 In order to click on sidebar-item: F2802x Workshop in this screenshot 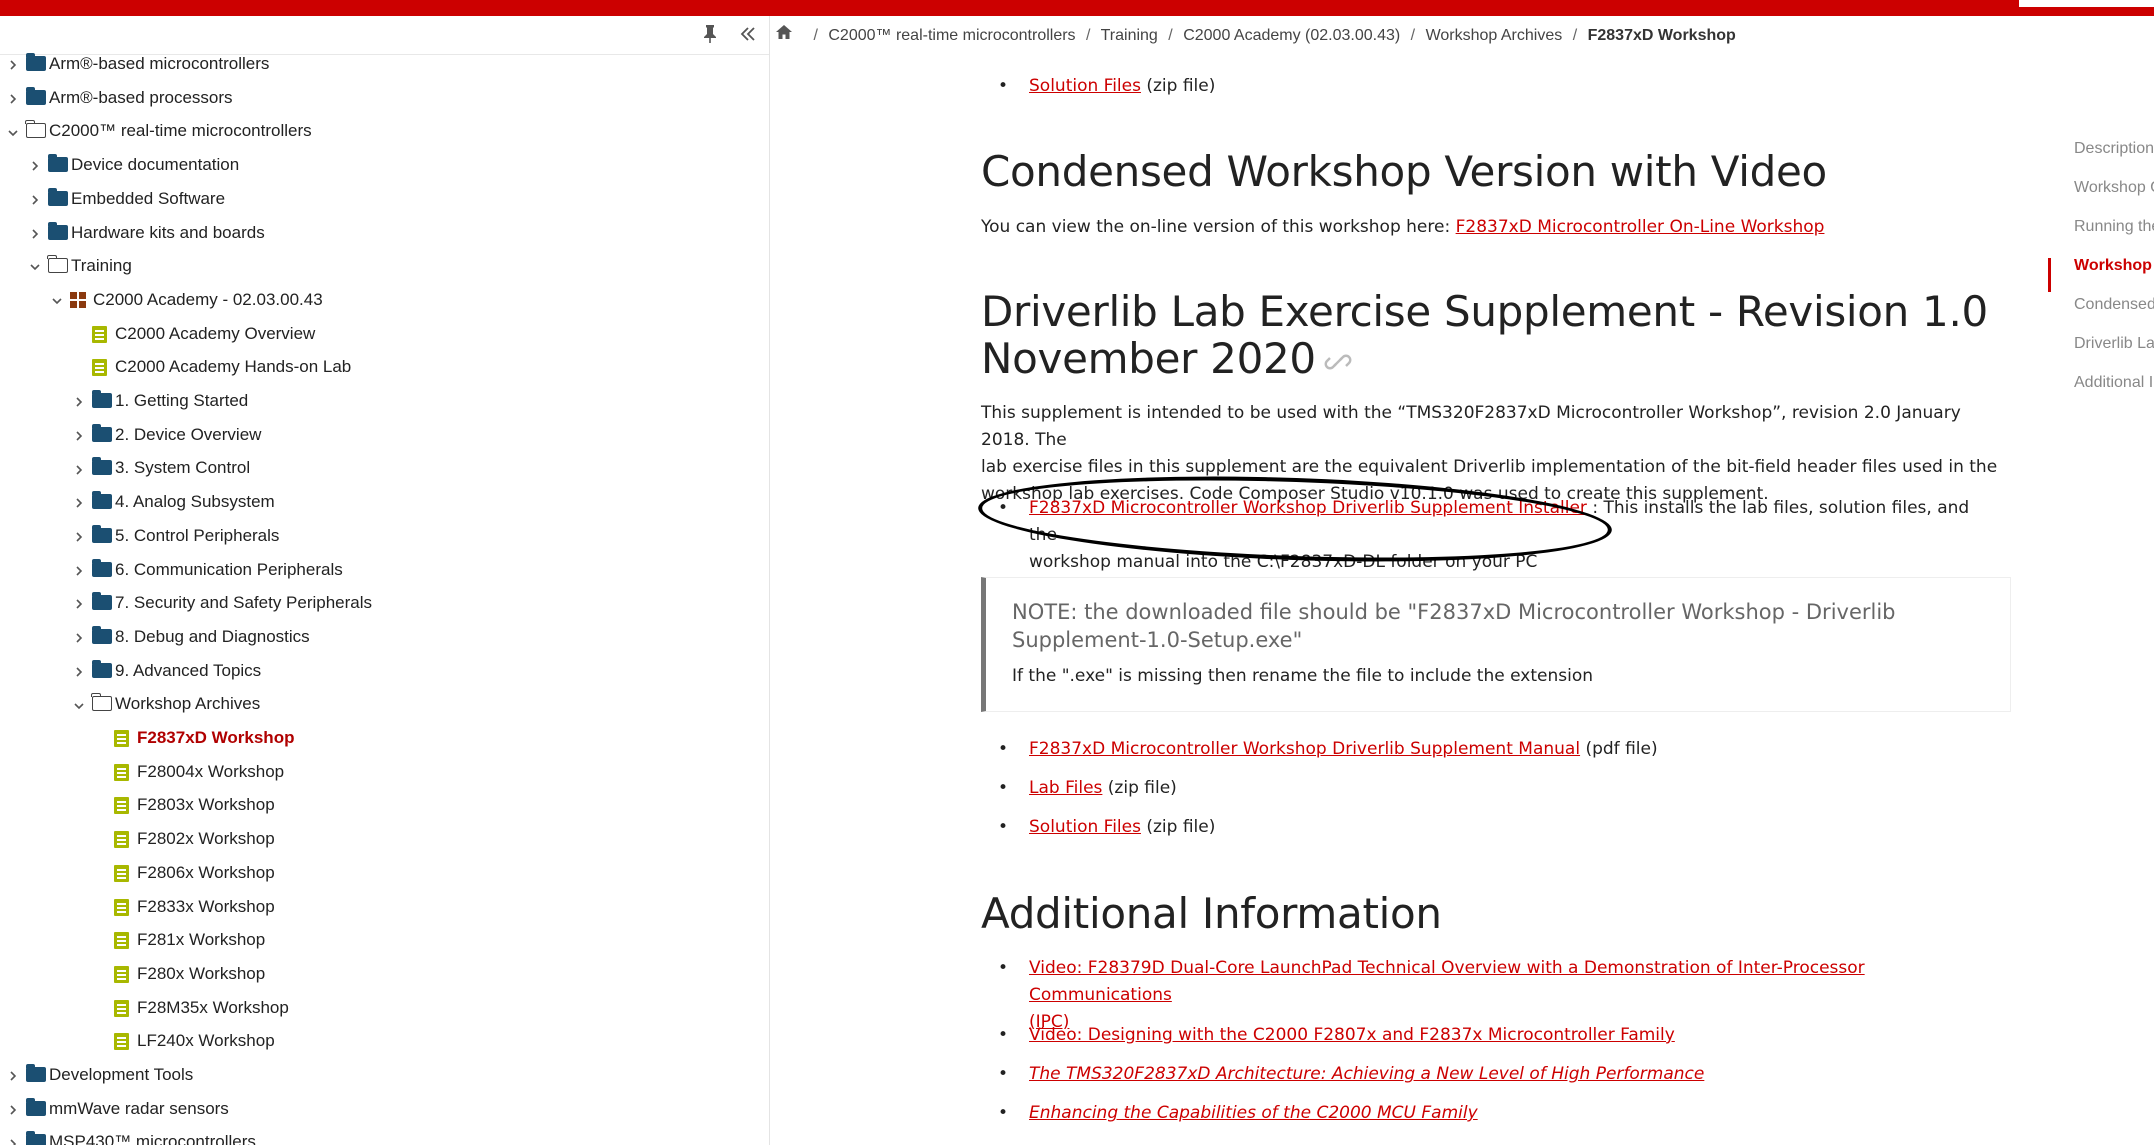, I will do `click(380, 839)`.